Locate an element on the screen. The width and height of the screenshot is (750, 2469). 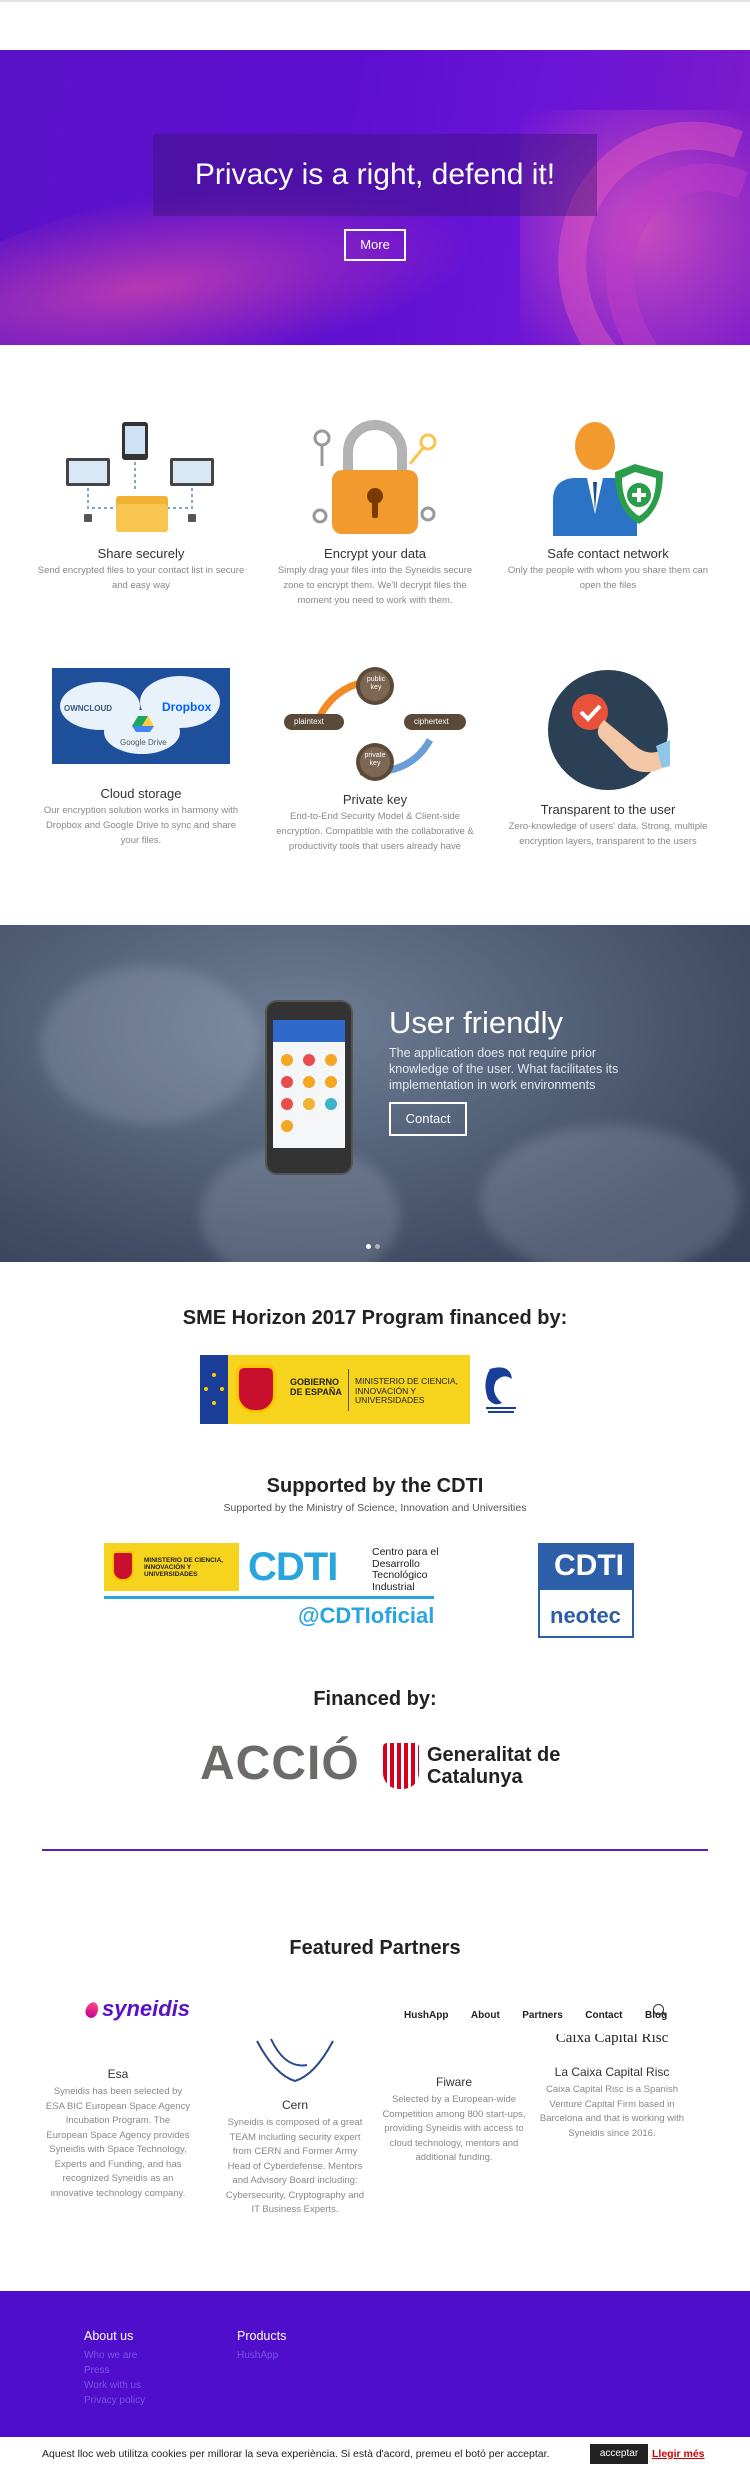
eu-funding-icon is located at coordinates (500, 1390).